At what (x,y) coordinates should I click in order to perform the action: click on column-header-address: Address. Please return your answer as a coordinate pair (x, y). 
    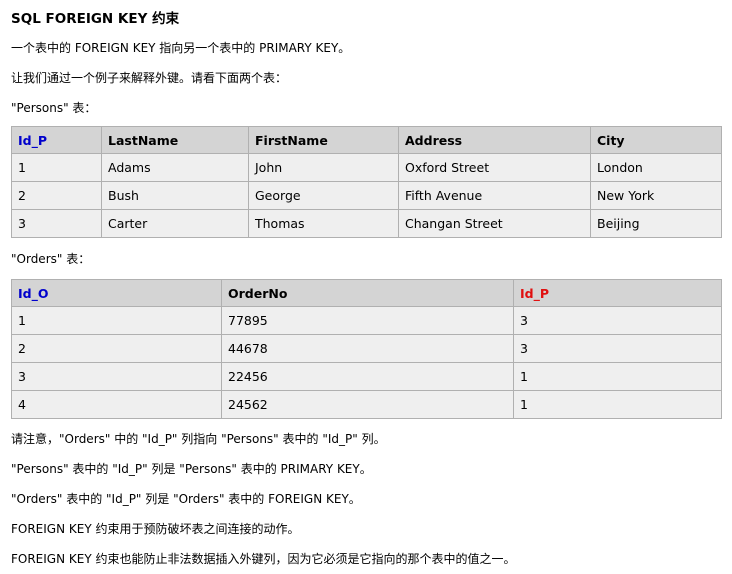
    Looking at the image, I should click on (494, 140).